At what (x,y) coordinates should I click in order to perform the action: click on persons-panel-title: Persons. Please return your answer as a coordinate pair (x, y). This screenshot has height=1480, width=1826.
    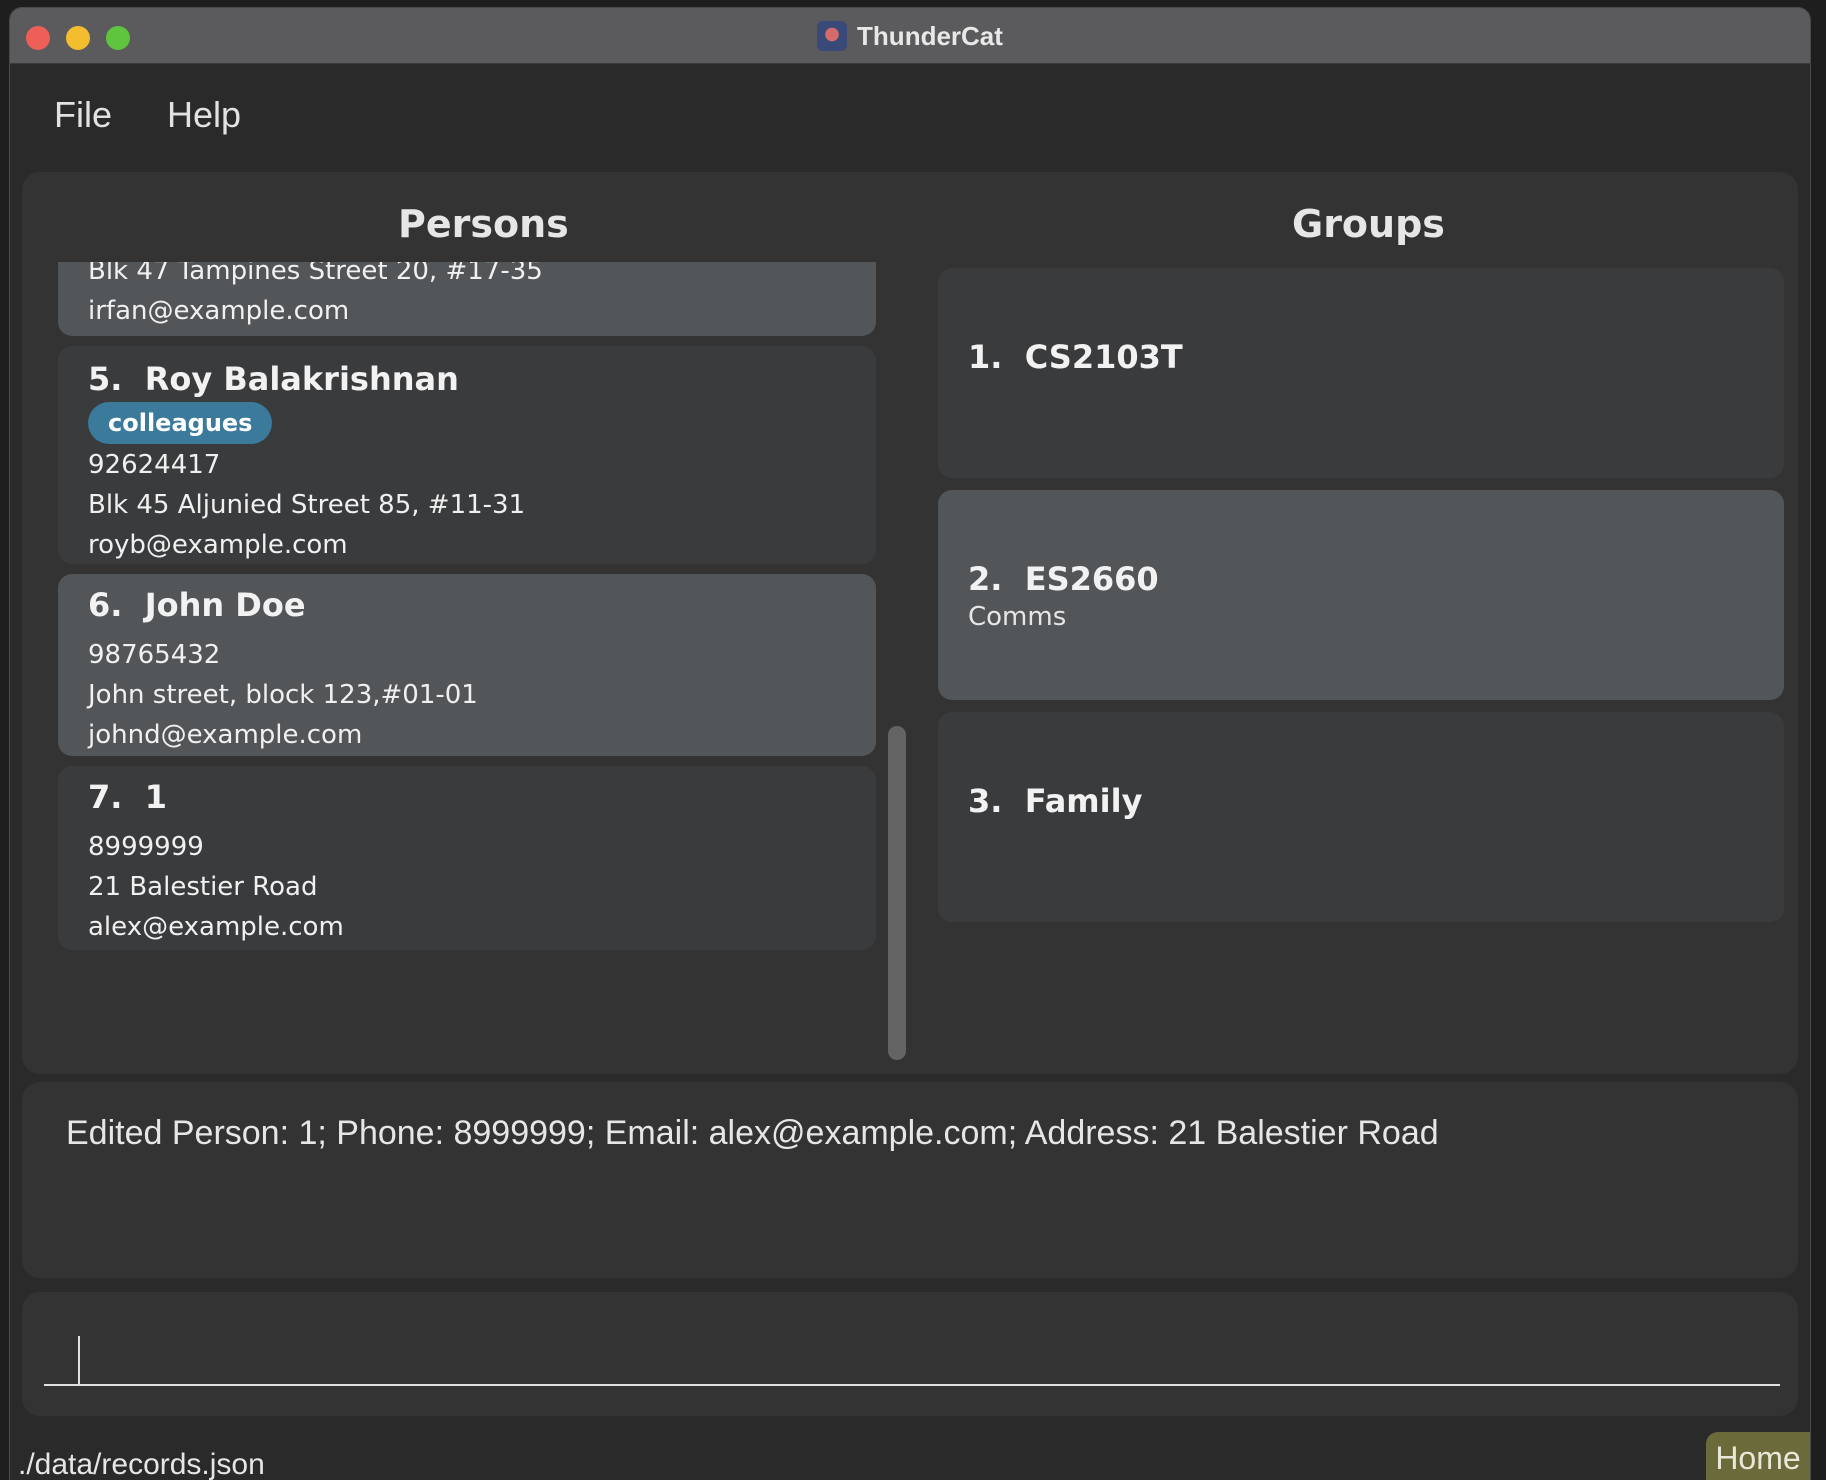
    Looking at the image, I should click on (483, 224).